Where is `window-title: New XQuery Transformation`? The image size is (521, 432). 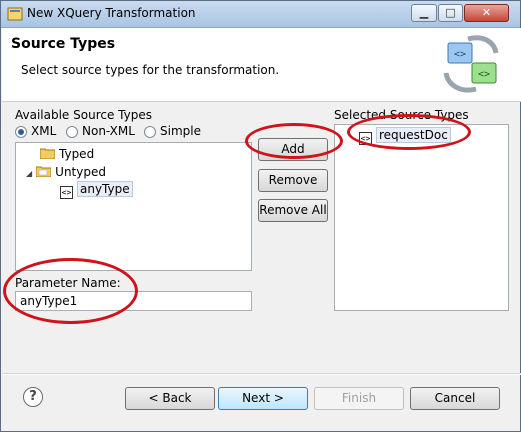
window-title: New XQuery Transformation is located at coordinates (111, 13).